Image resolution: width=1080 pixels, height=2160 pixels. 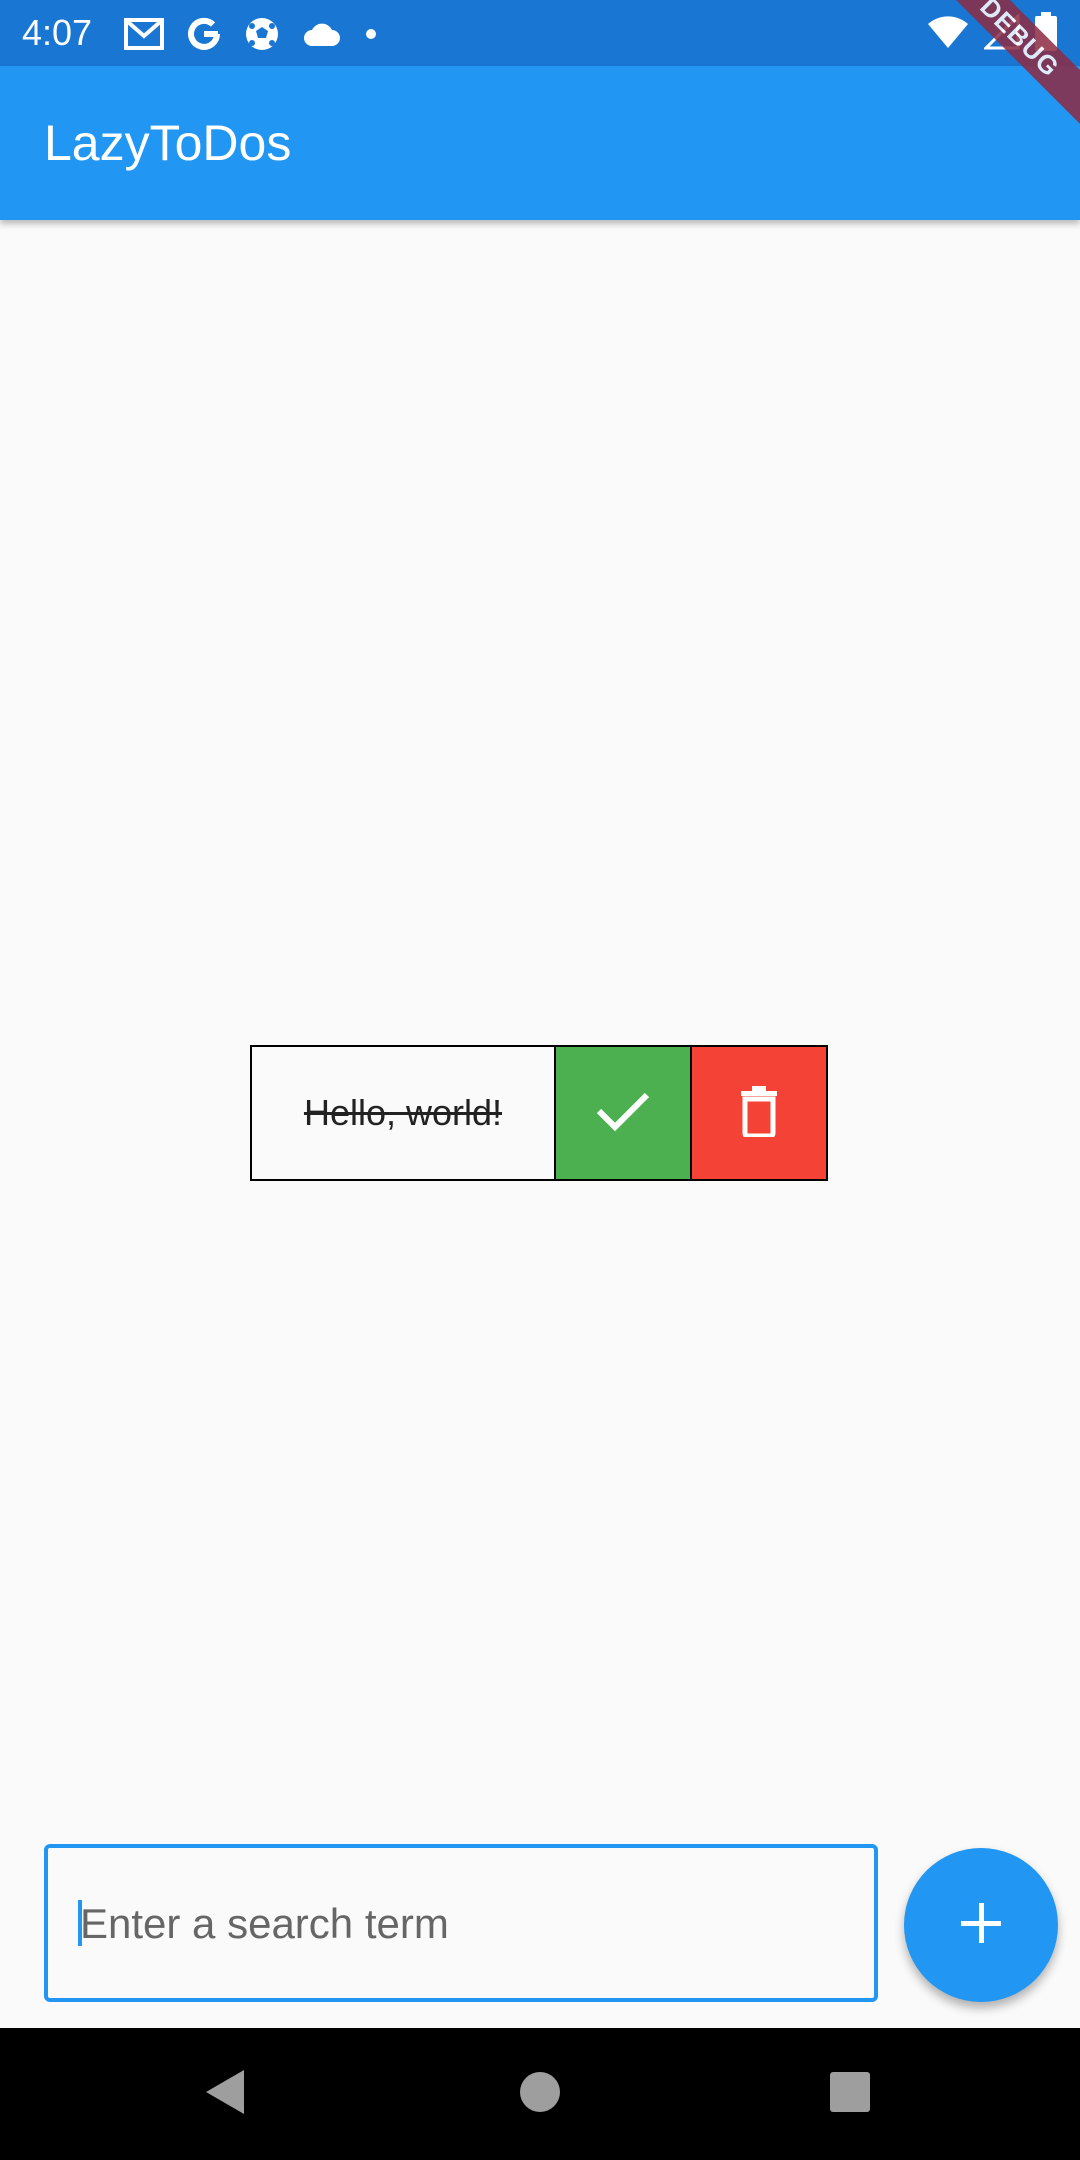 I want to click on mark-done-button, so click(x=624, y=1113).